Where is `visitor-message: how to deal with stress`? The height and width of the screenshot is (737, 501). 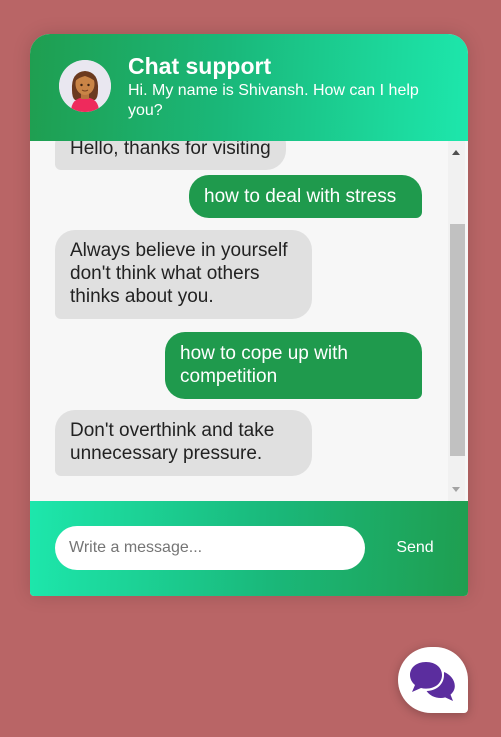 visitor-message: how to deal with stress is located at coordinates (305, 196).